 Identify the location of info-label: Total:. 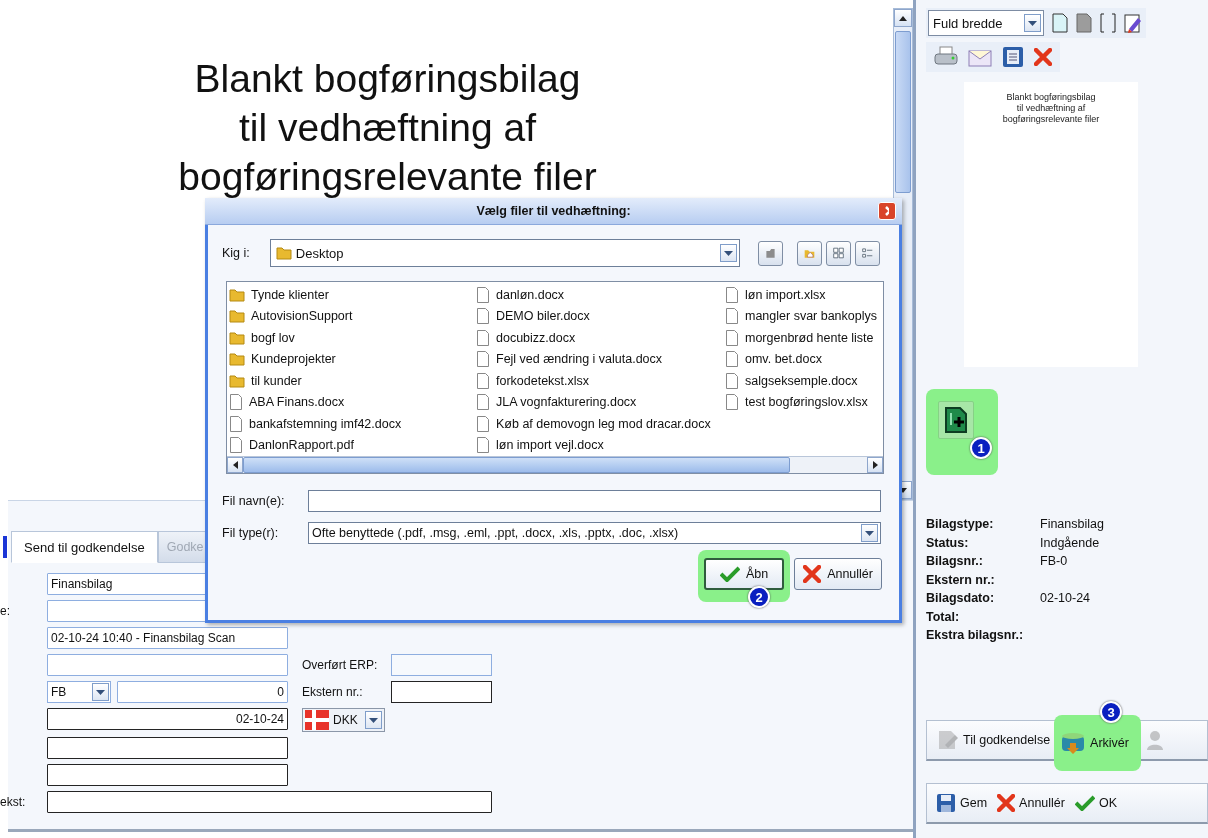
(943, 616).